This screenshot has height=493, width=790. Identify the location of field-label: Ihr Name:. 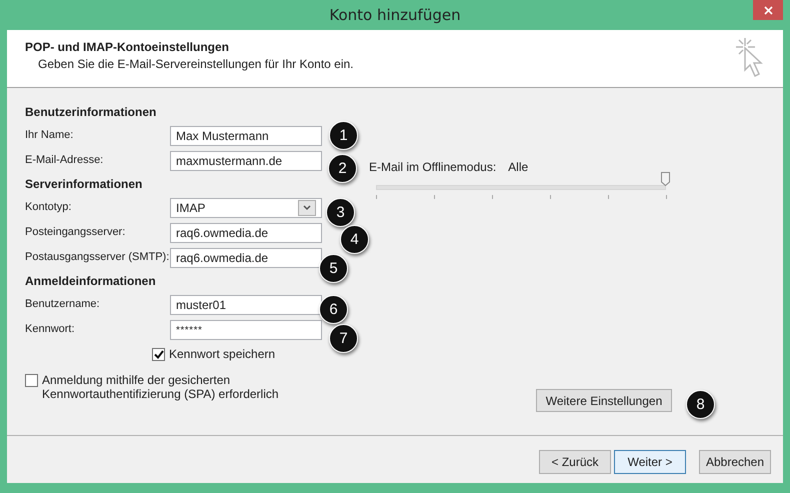
(49, 135).